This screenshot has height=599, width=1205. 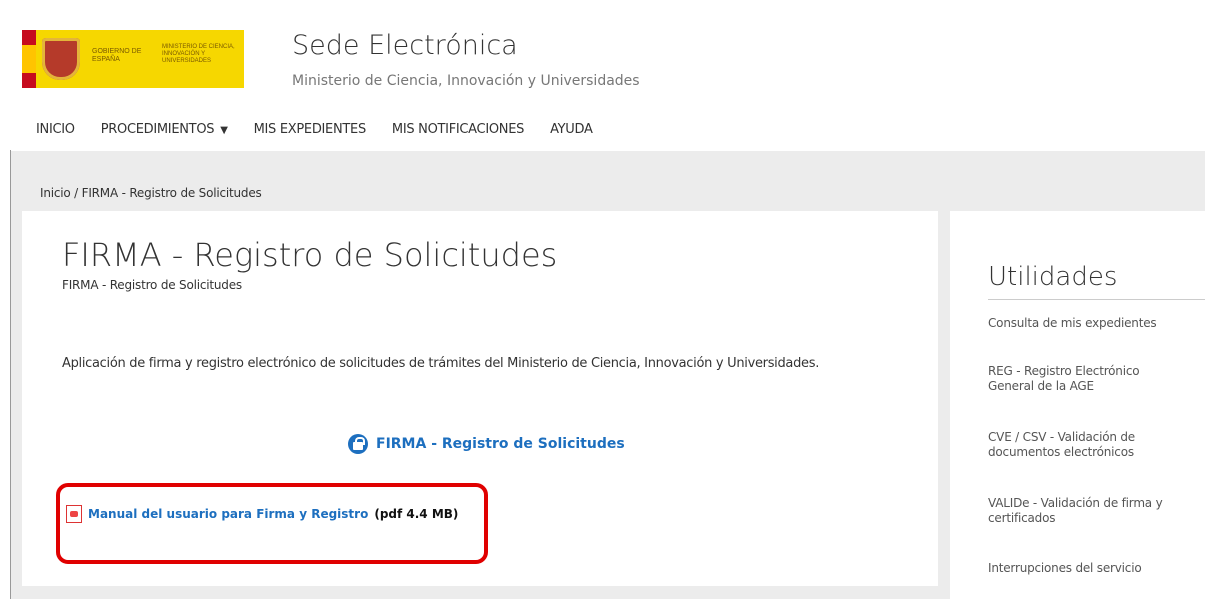 I want to click on sidebar-item-interrupciones: Interrupciones del servicio, so click(x=1095, y=568).